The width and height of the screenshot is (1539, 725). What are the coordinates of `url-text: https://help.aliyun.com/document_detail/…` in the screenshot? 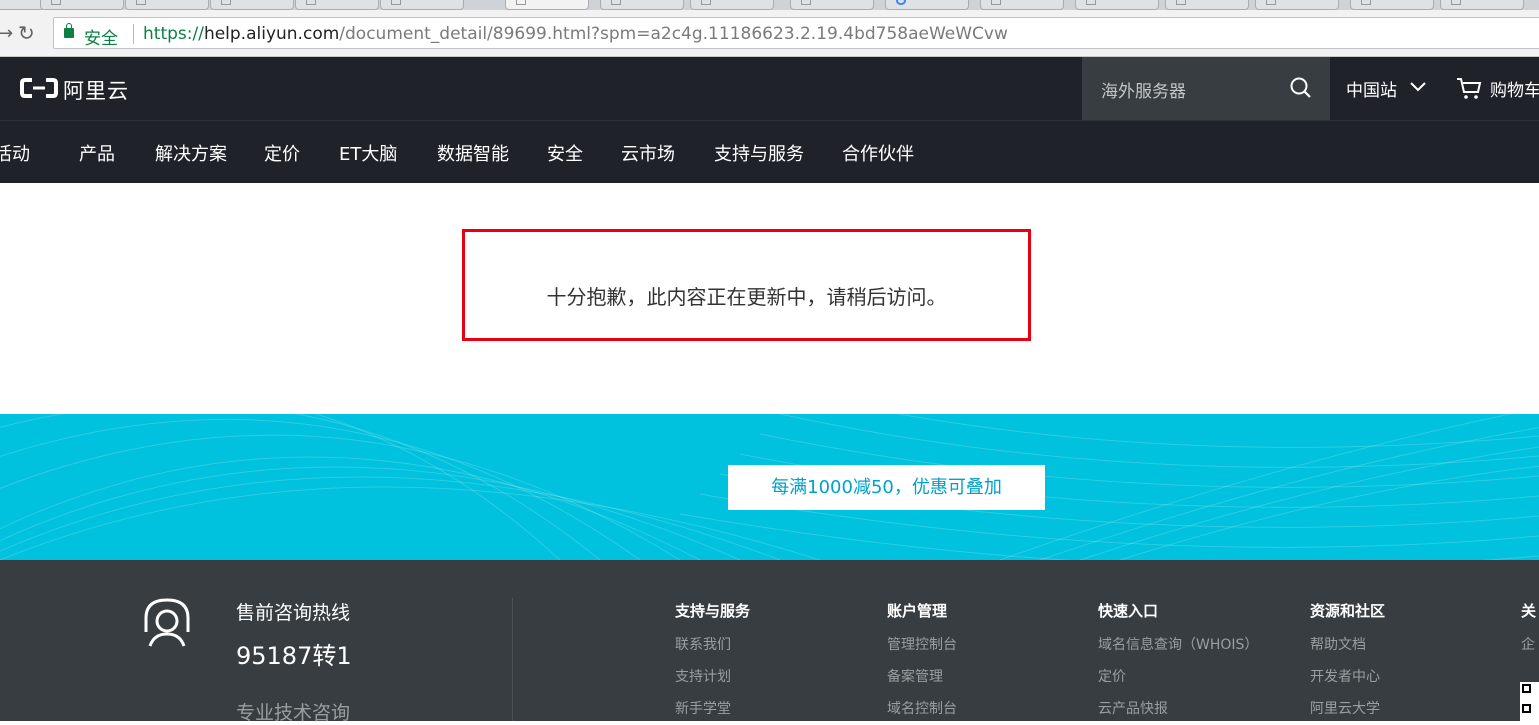 It's located at (575, 34).